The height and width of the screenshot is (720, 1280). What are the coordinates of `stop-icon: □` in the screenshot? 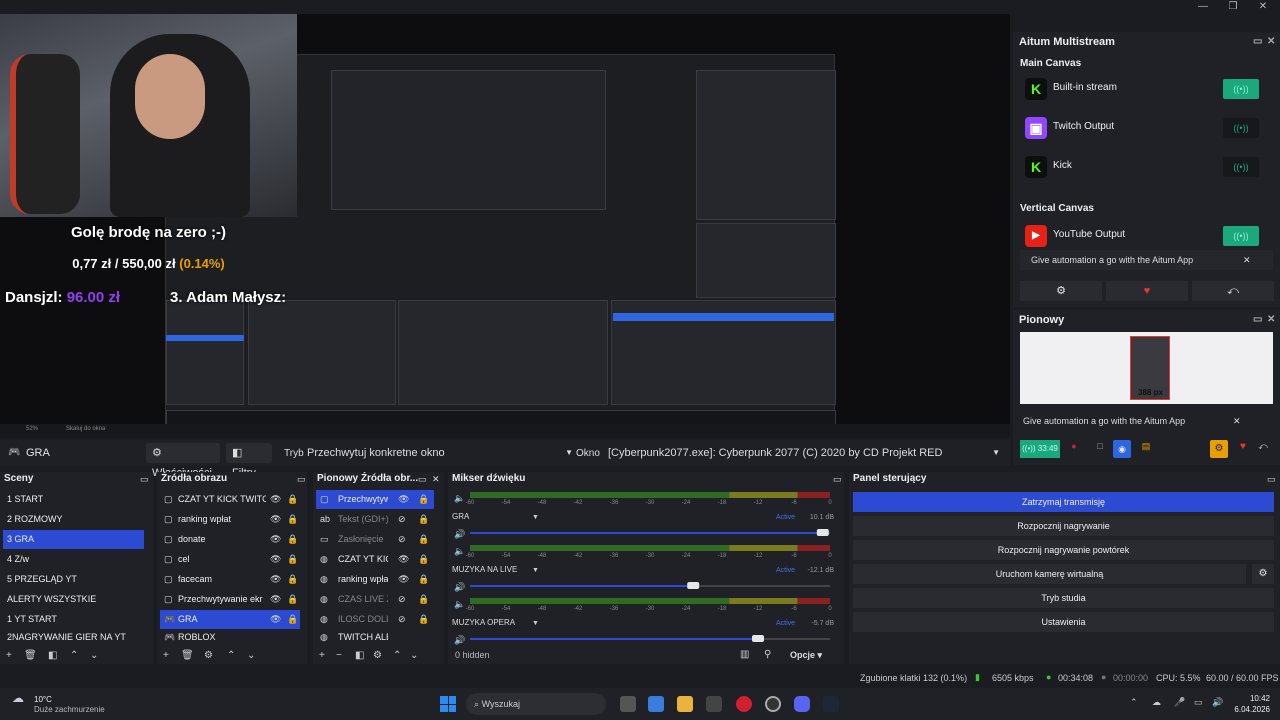 It's located at (1100, 449).